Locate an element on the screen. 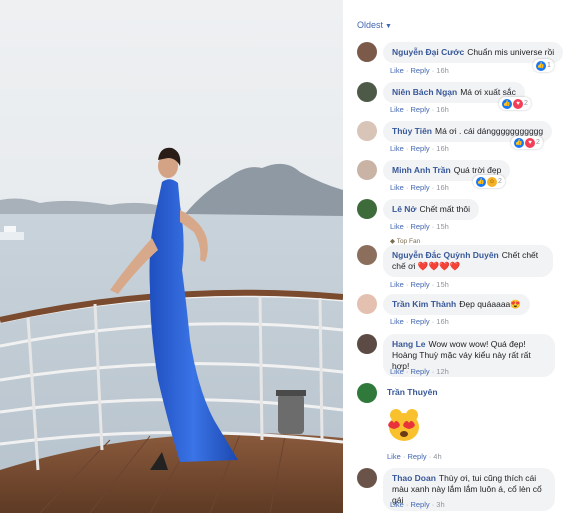 The image size is (580, 513). comment-text: Chết mất thôi is located at coordinates (445, 209).